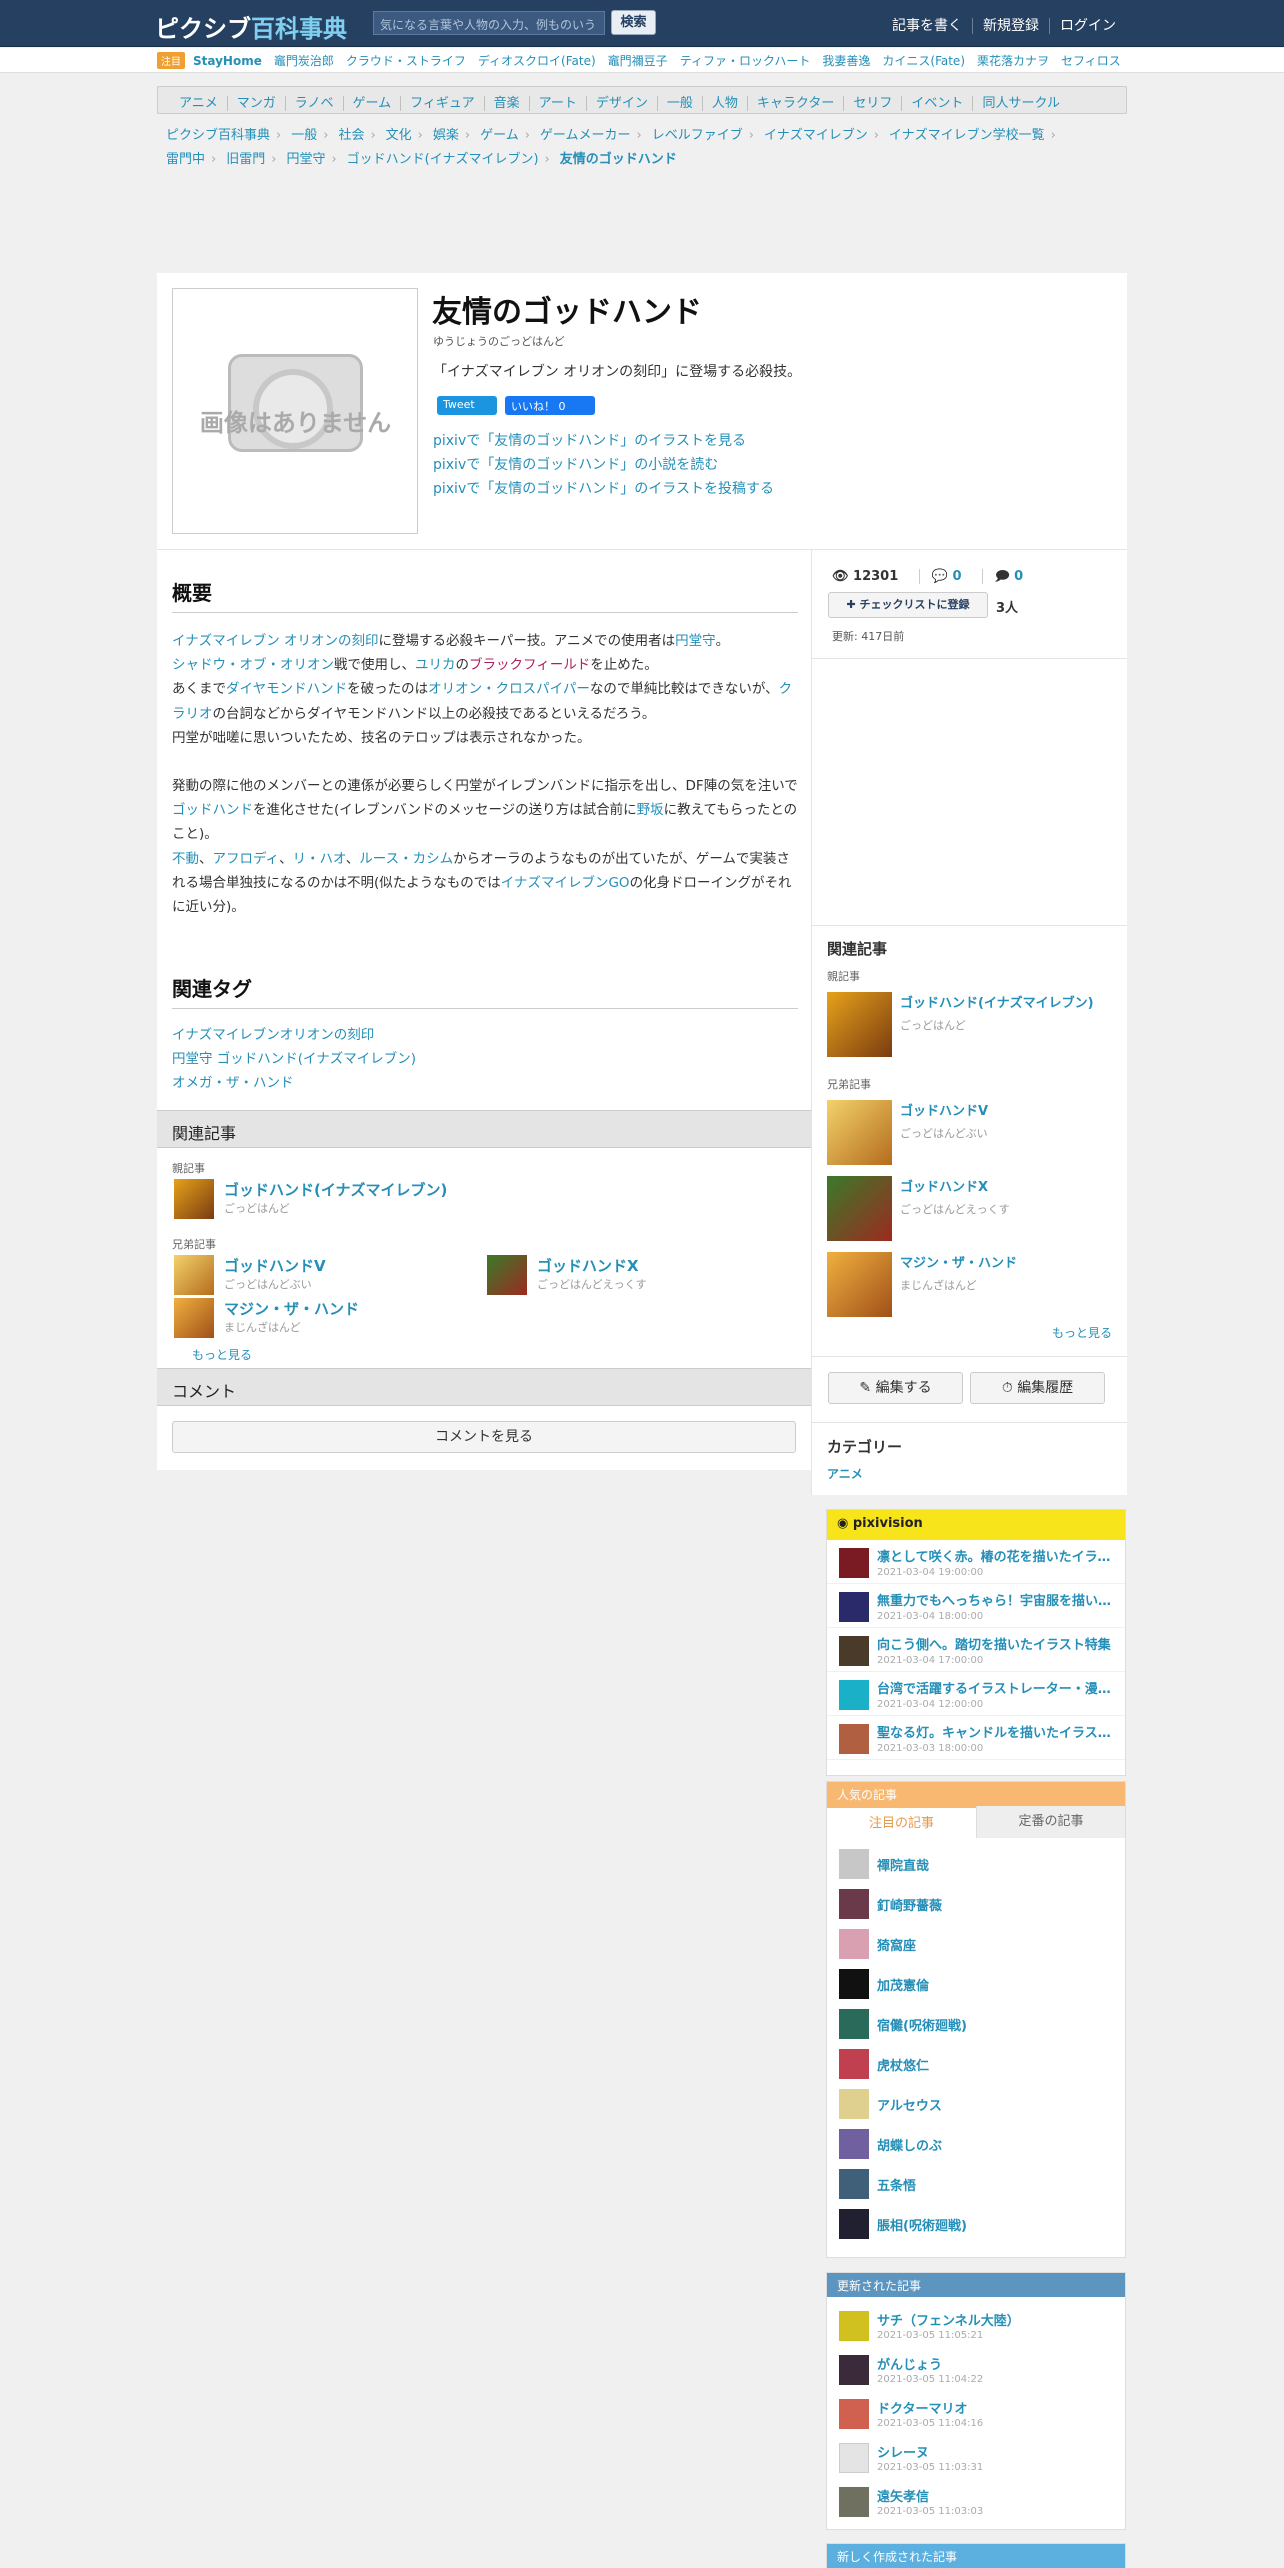 The height and width of the screenshot is (2568, 1284). I want to click on sibling-article: マジン・ザ・ハンド まじんざはんど, so click(266, 1318).